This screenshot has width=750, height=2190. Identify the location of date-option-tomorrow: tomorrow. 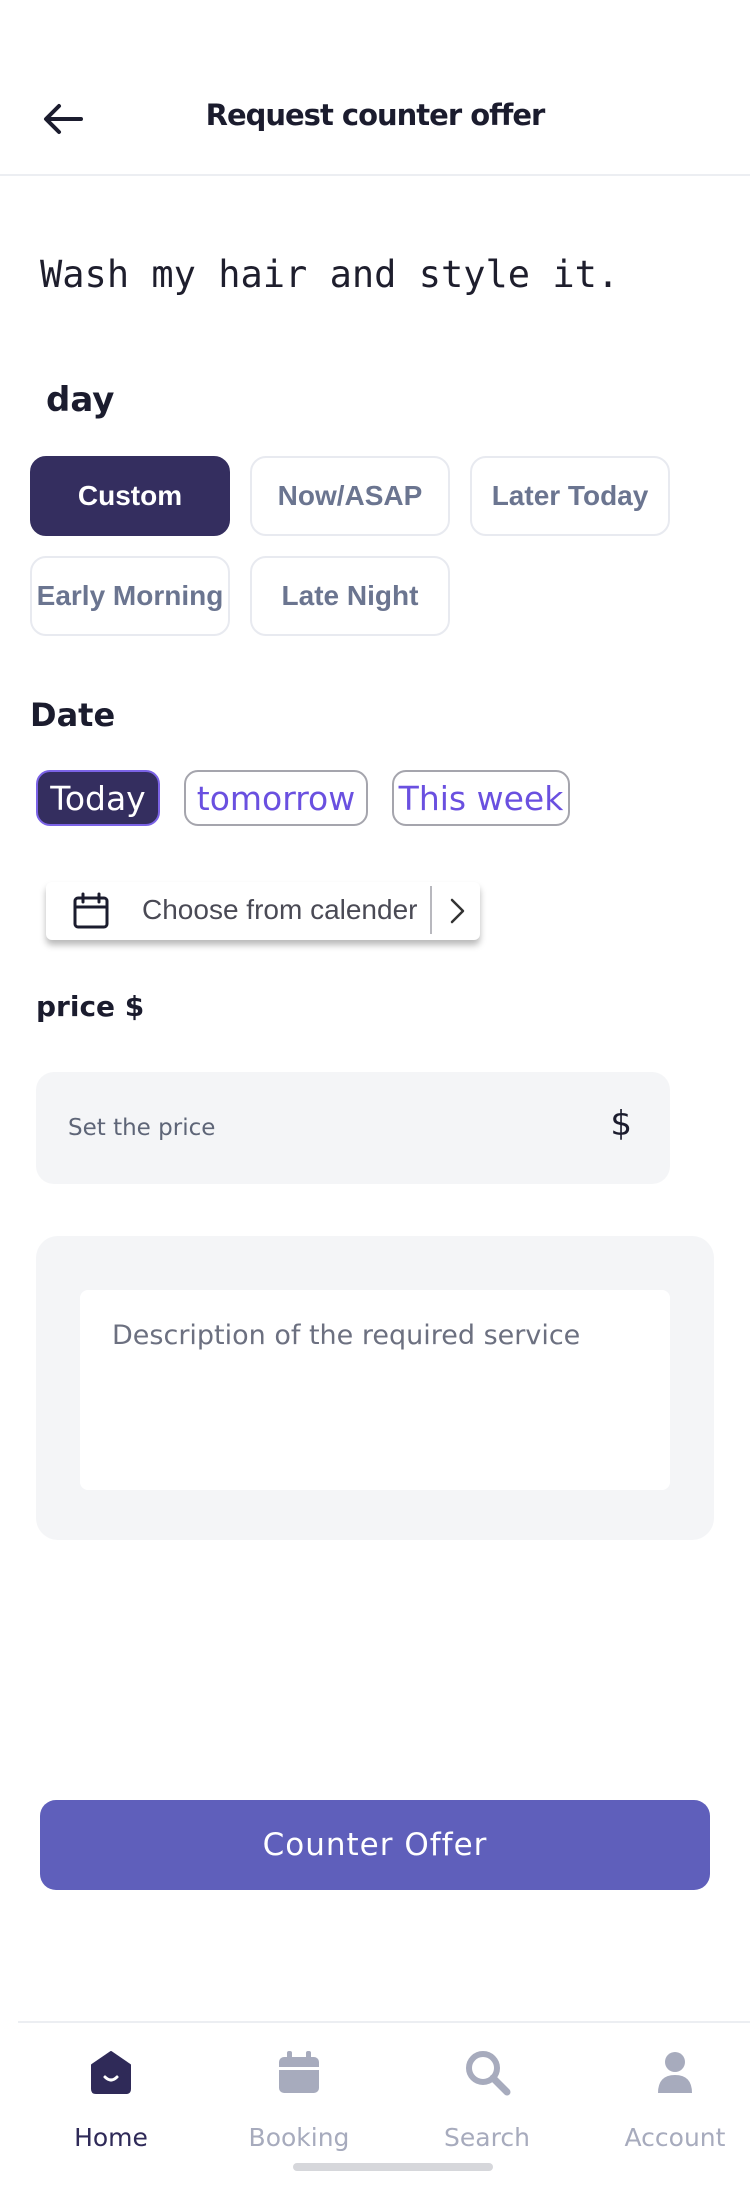
(276, 798).